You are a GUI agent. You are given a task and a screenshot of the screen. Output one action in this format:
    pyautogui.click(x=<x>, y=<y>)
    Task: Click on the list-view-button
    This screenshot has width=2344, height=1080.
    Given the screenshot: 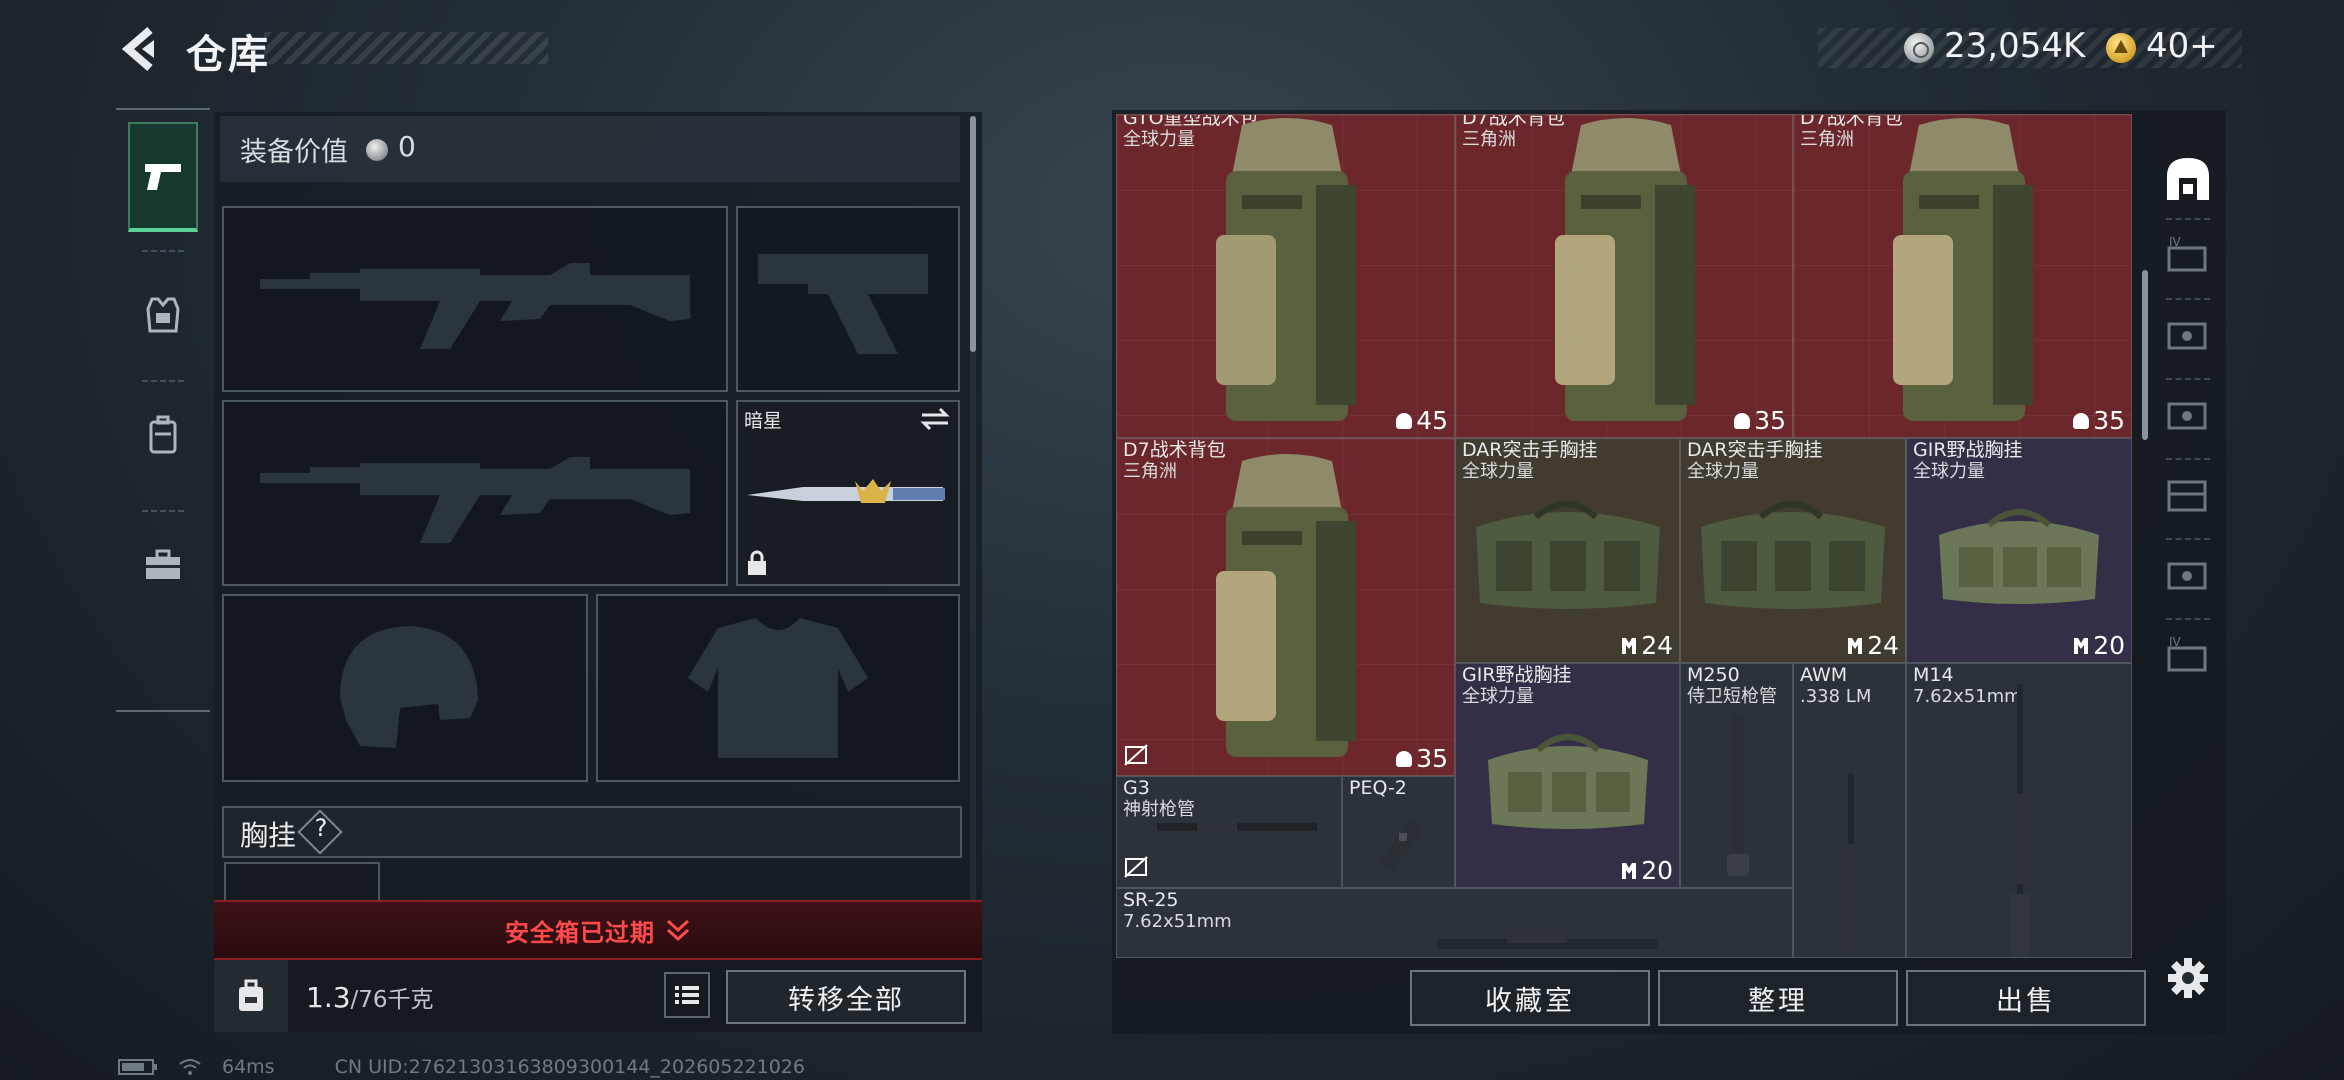 What is the action you would take?
    pyautogui.click(x=687, y=995)
    